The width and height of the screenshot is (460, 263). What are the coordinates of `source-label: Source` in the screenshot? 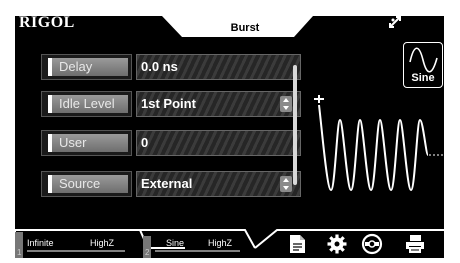 It's located at (88, 184).